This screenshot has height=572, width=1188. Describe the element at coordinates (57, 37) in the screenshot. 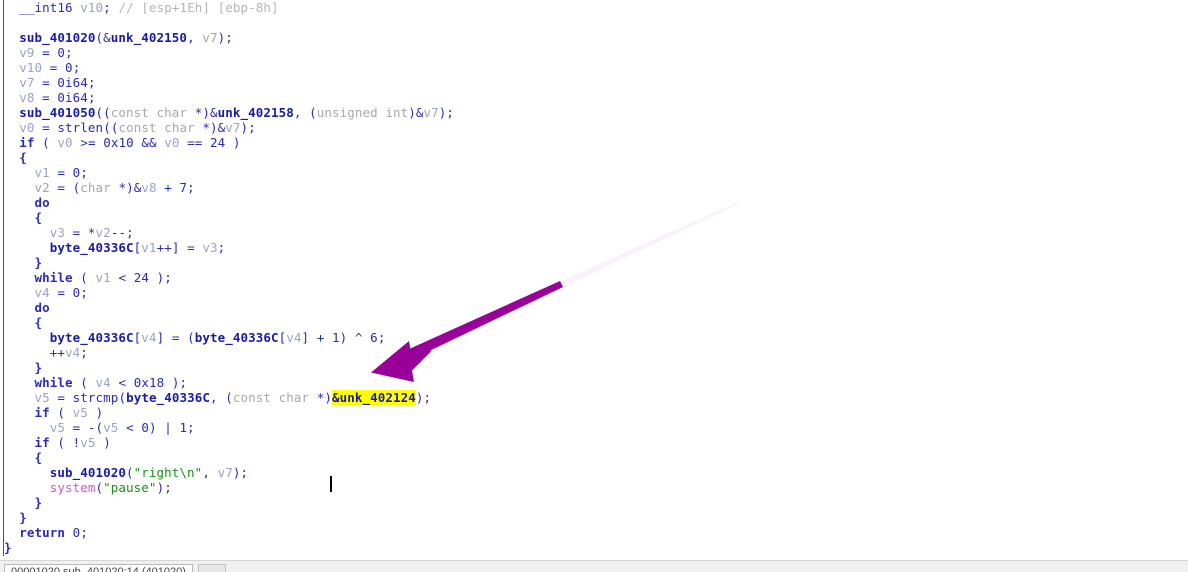

I see `function-name: sub_401020` at that location.